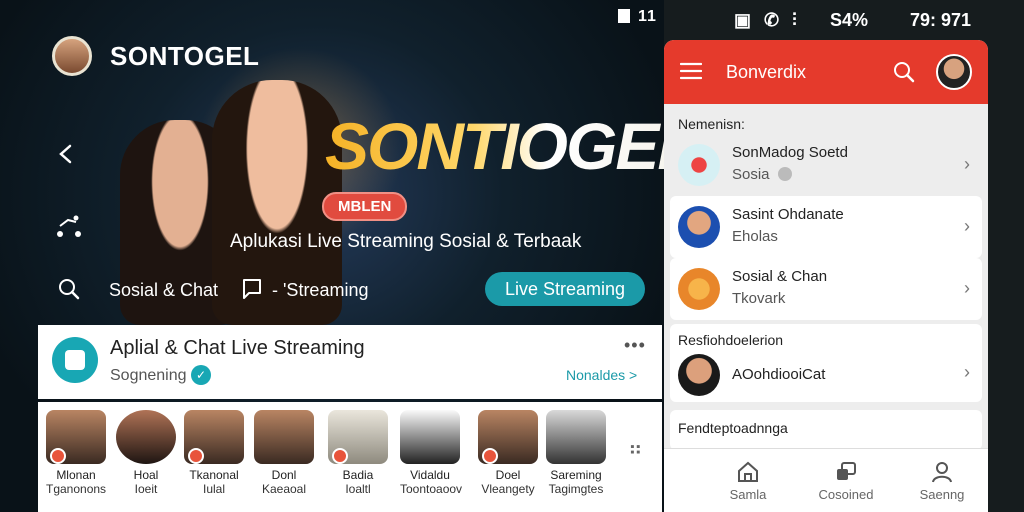  I want to click on battery-icon, so click(624, 16).